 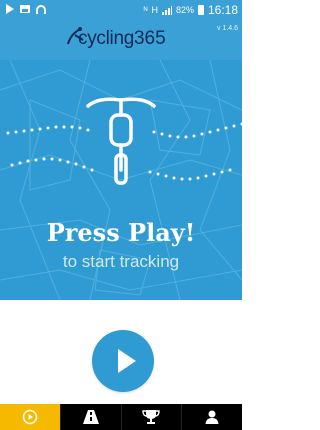 What do you see at coordinates (222, 10) in the screenshot?
I see `clock: 16:18` at bounding box center [222, 10].